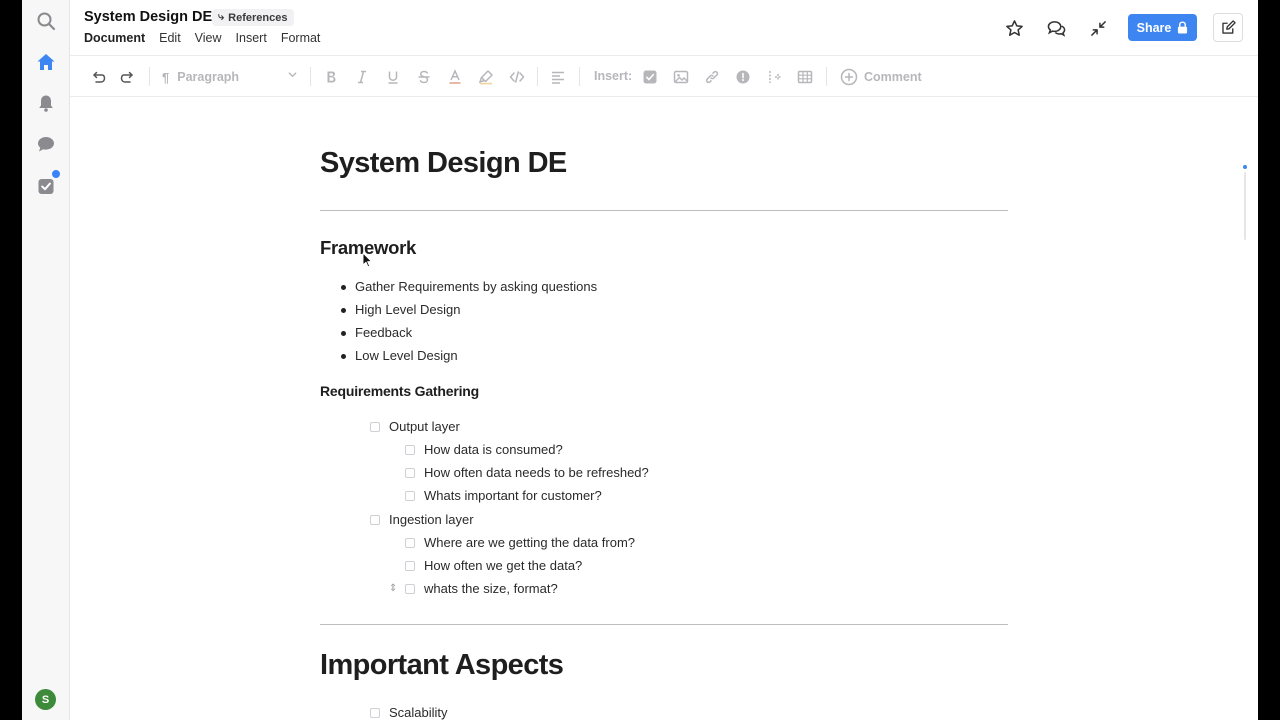 The image size is (1280, 720). Describe the element at coordinates (558, 77) in the screenshot. I see `align-icon` at that location.